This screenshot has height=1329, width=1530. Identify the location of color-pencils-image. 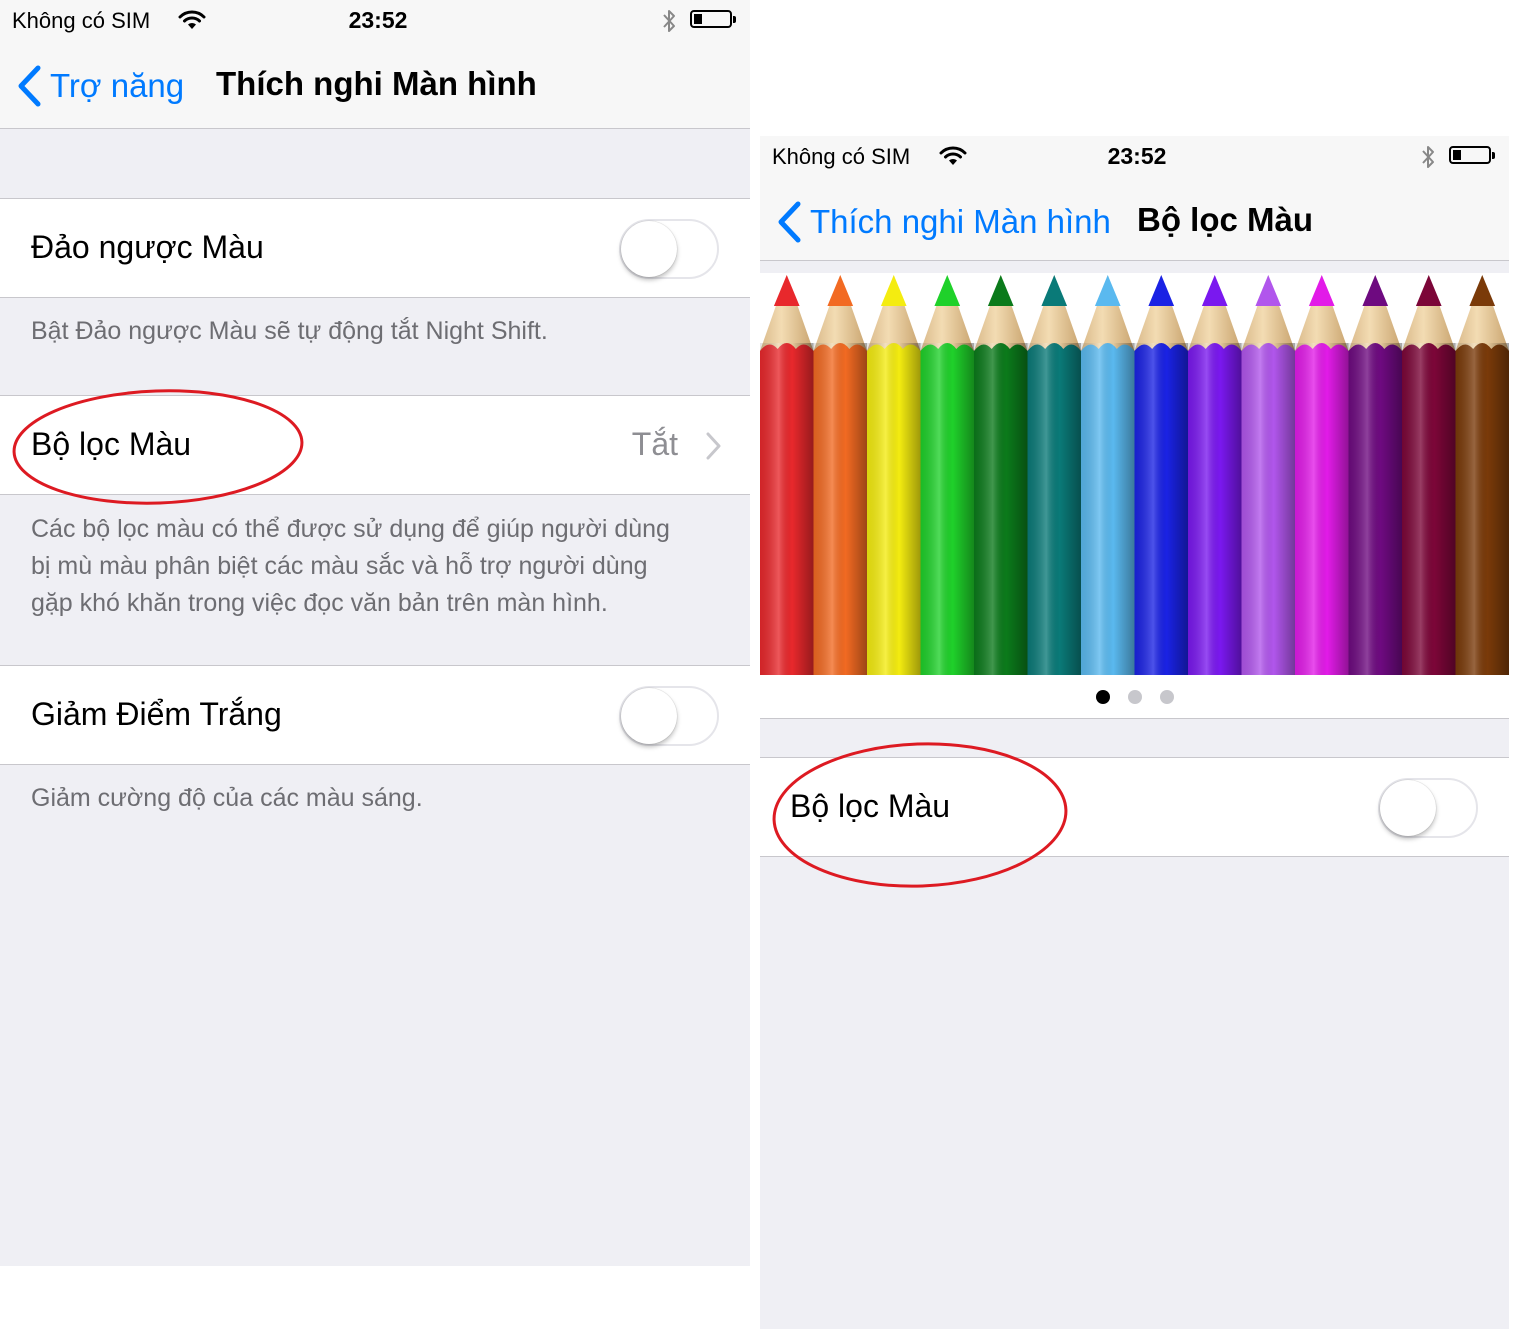
(1134, 475).